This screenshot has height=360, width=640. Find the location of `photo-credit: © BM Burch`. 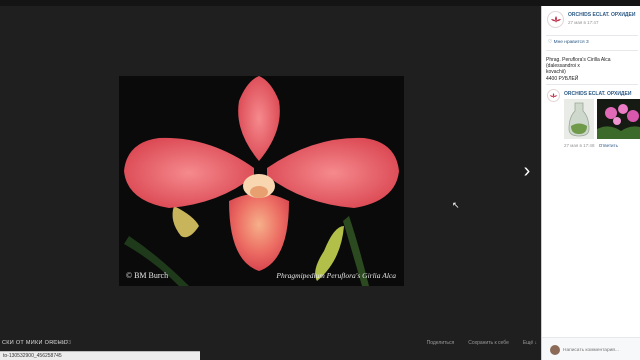

photo-credit: © BM Burch is located at coordinates (147, 275).